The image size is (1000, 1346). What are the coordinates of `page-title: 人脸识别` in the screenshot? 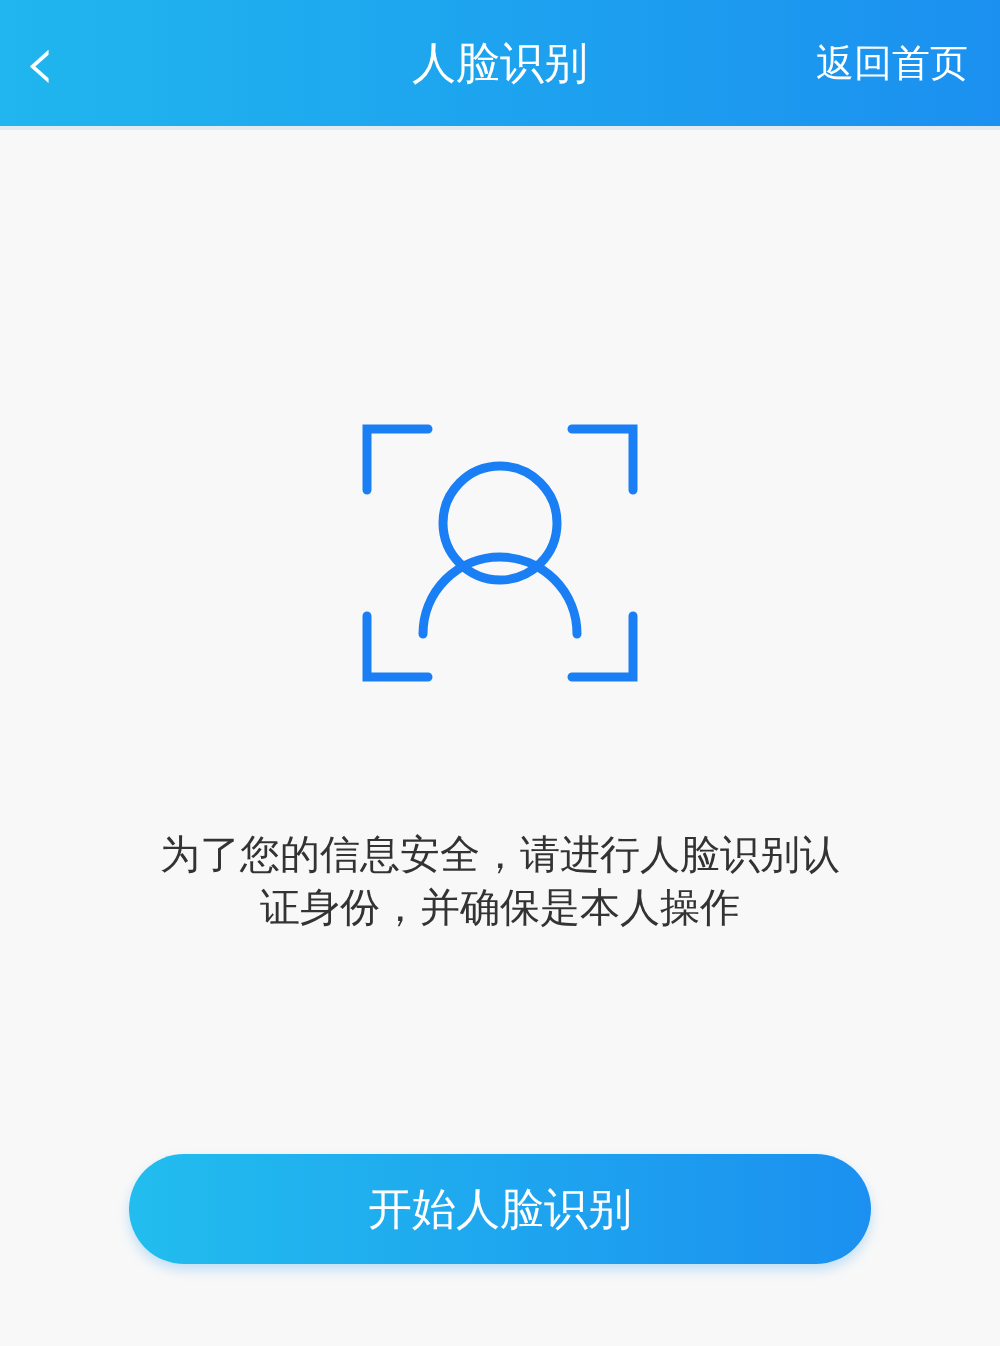 It's located at (500, 63).